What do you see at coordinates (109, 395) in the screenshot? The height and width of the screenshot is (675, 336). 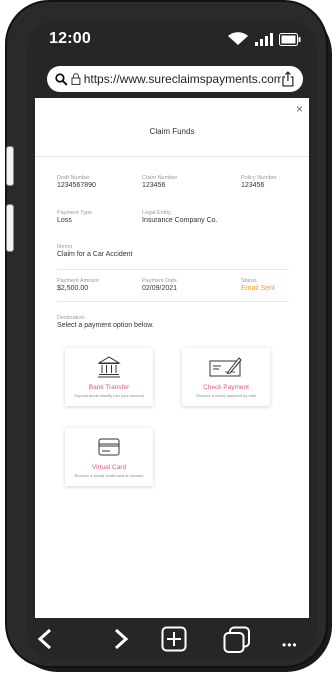 I see `bank-transfer-desc: Deposit funds directly into your account` at bounding box center [109, 395].